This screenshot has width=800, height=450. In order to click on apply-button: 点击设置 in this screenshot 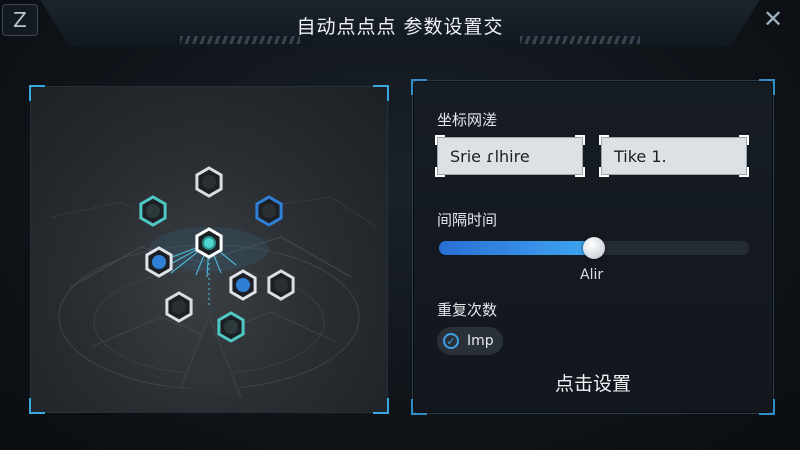, I will do `click(593, 382)`.